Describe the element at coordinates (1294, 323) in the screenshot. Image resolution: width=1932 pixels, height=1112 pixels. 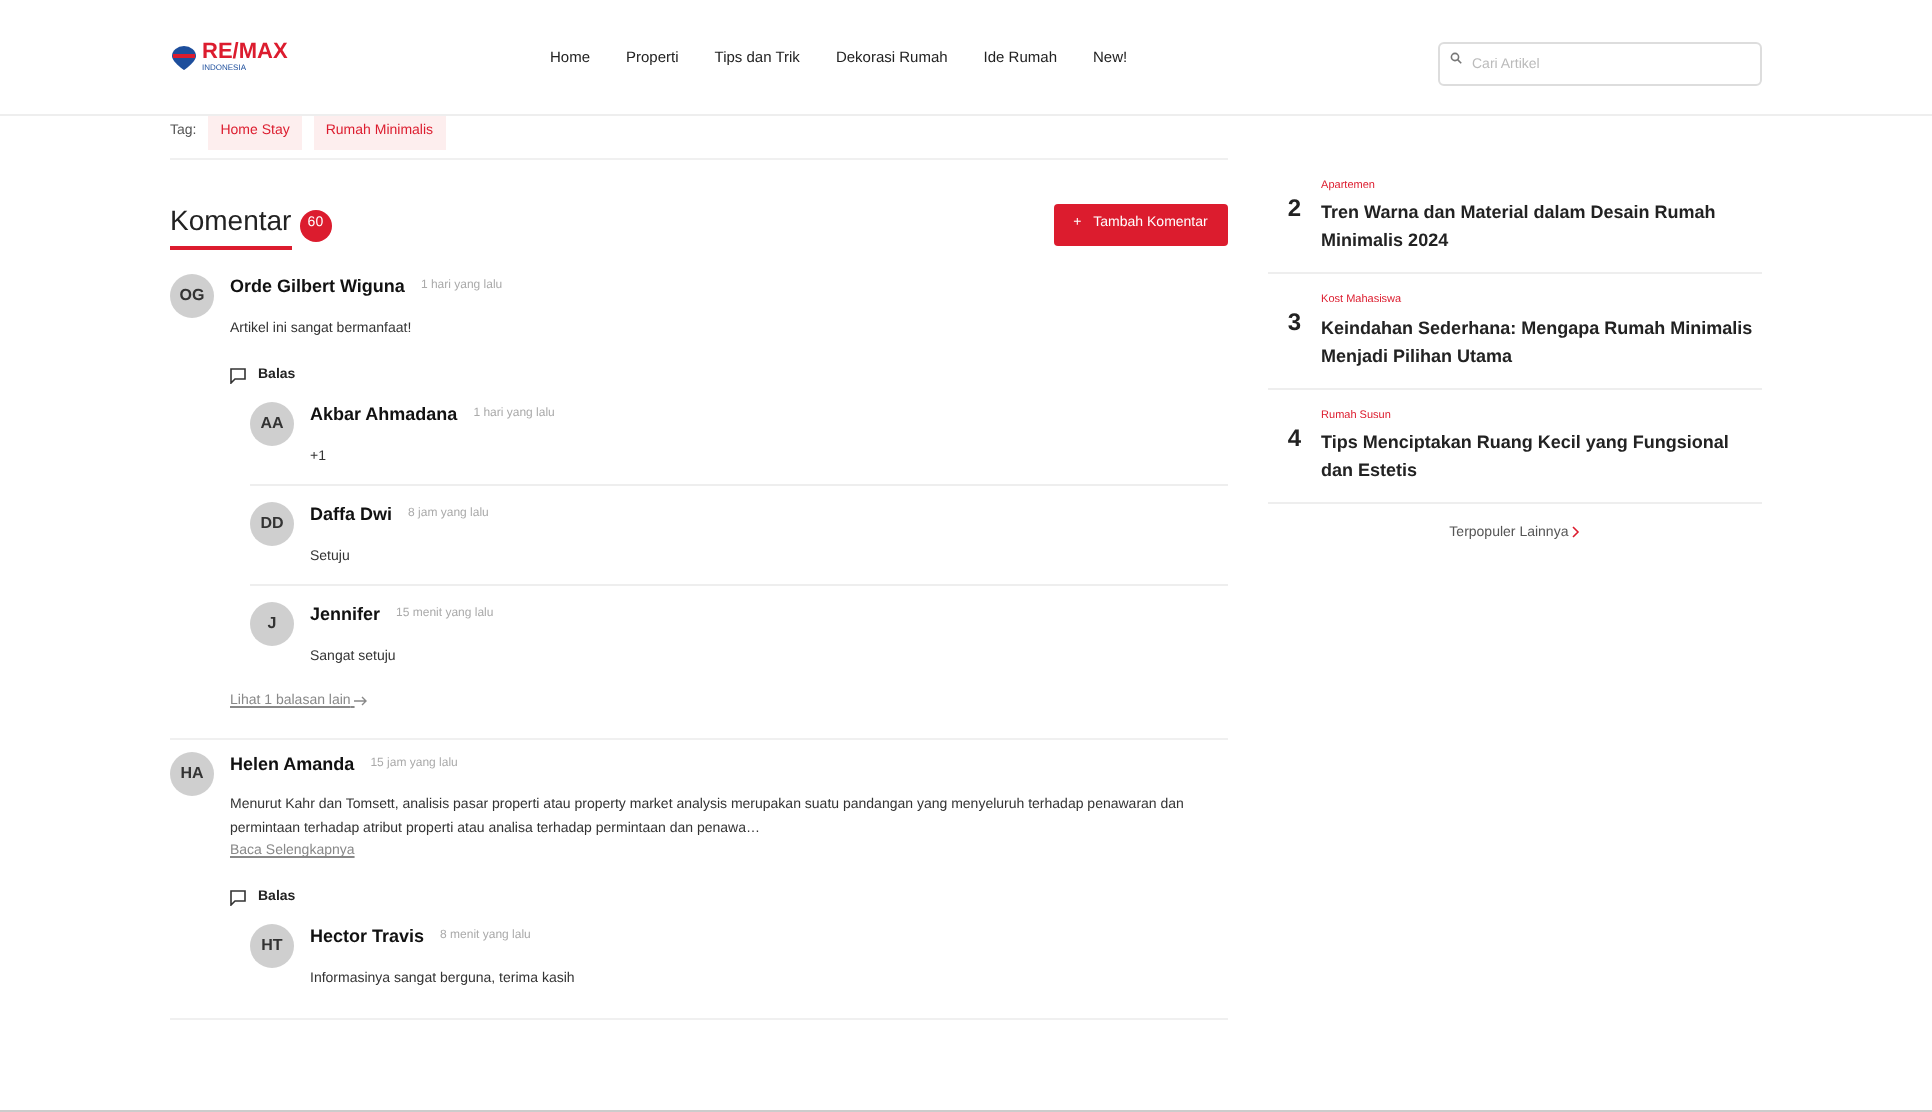
I see `rank-number: 3` at that location.